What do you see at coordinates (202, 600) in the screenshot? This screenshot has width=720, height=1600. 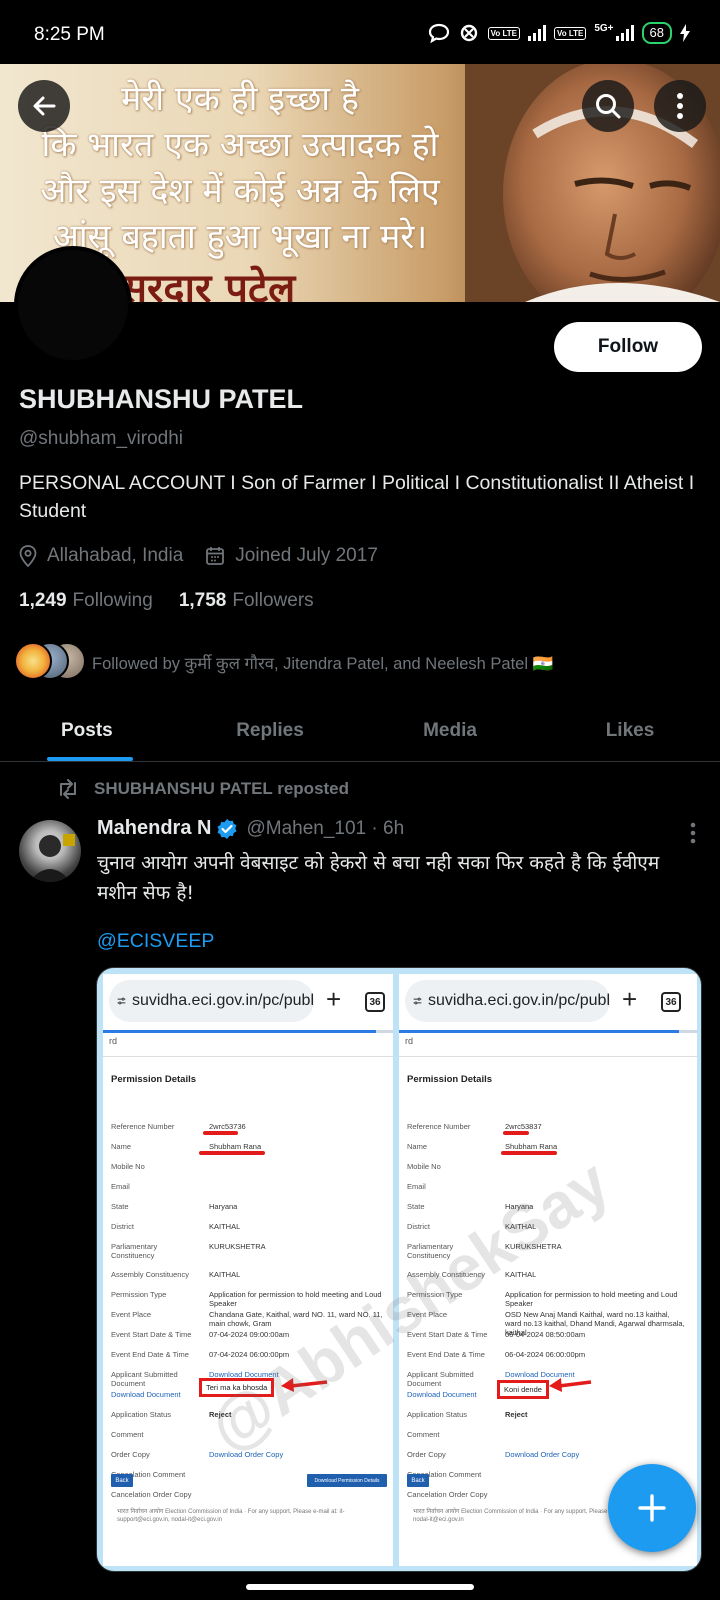 I see `followers-count: 1,758` at bounding box center [202, 600].